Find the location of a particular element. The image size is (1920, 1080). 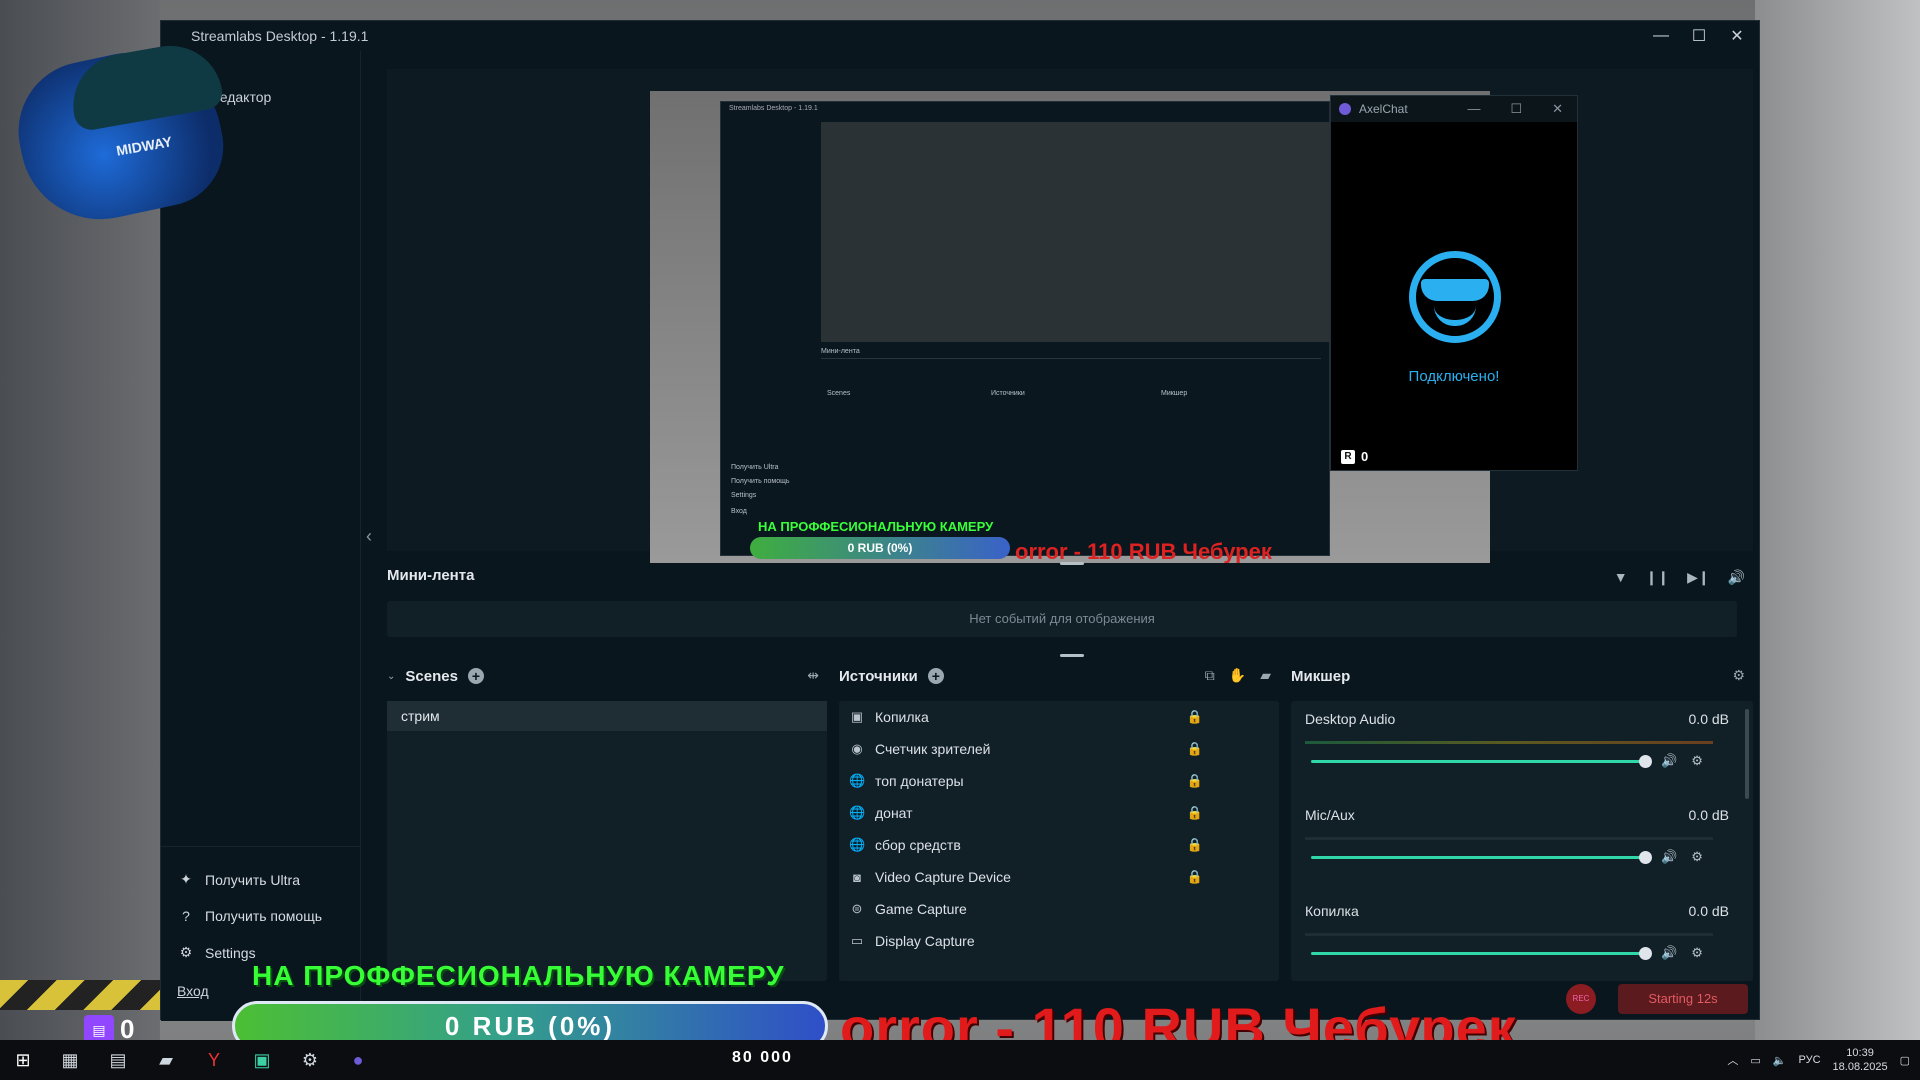

file-explorer-icon: ▦ is located at coordinates (70, 1060).